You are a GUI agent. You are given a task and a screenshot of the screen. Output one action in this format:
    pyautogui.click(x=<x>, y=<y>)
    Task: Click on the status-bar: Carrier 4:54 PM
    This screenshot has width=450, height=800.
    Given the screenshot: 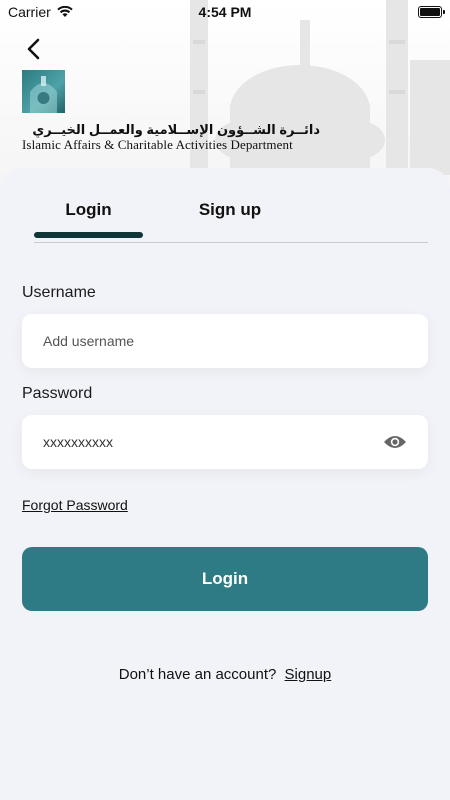 What is the action you would take?
    pyautogui.click(x=225, y=12)
    